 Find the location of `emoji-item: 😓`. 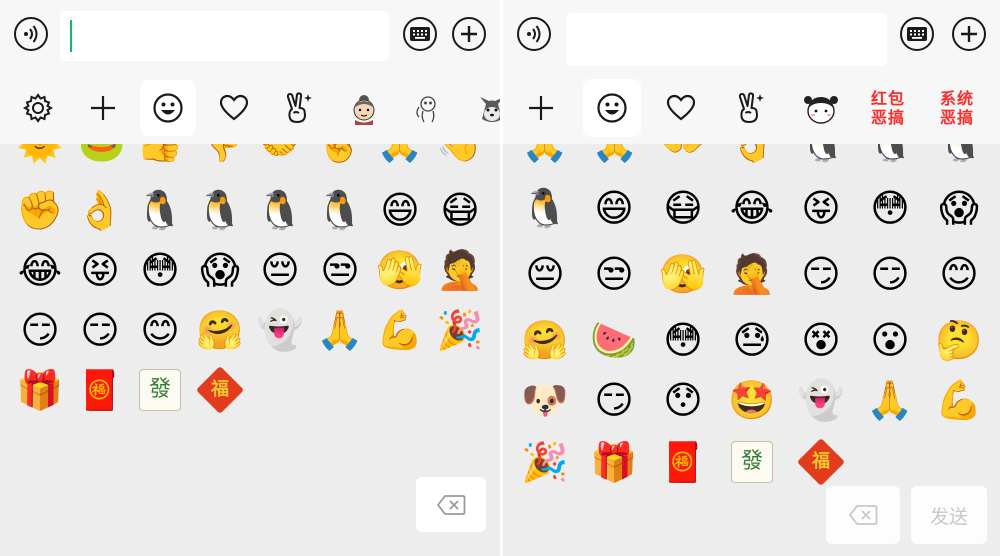

emoji-item: 😓 is located at coordinates (752, 340).